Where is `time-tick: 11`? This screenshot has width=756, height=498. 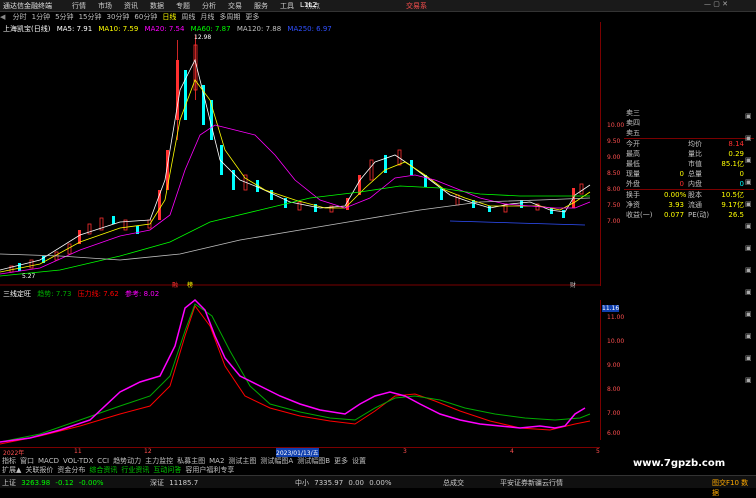 time-tick: 11 is located at coordinates (78, 451).